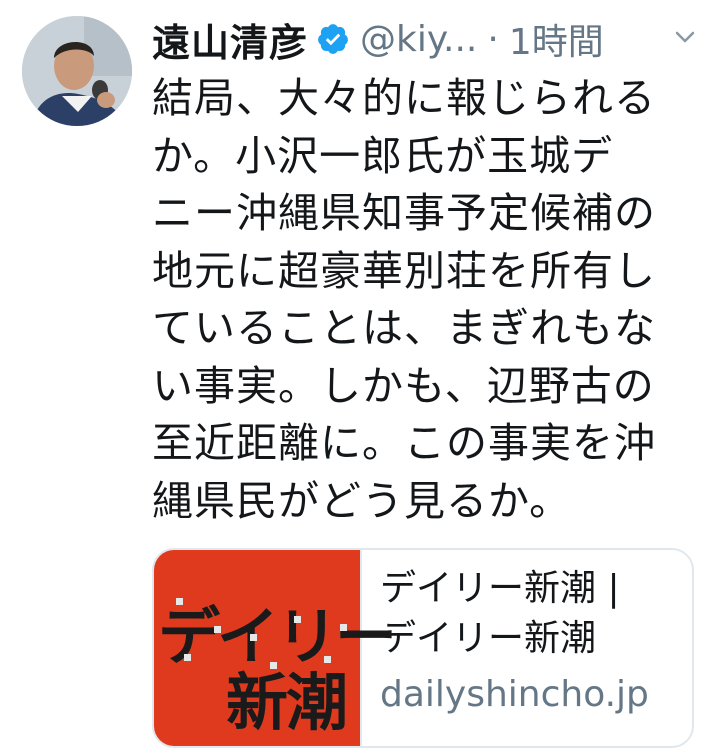  What do you see at coordinates (275, 648) in the screenshot?
I see `card-thumbnail: デイリー 新潮` at bounding box center [275, 648].